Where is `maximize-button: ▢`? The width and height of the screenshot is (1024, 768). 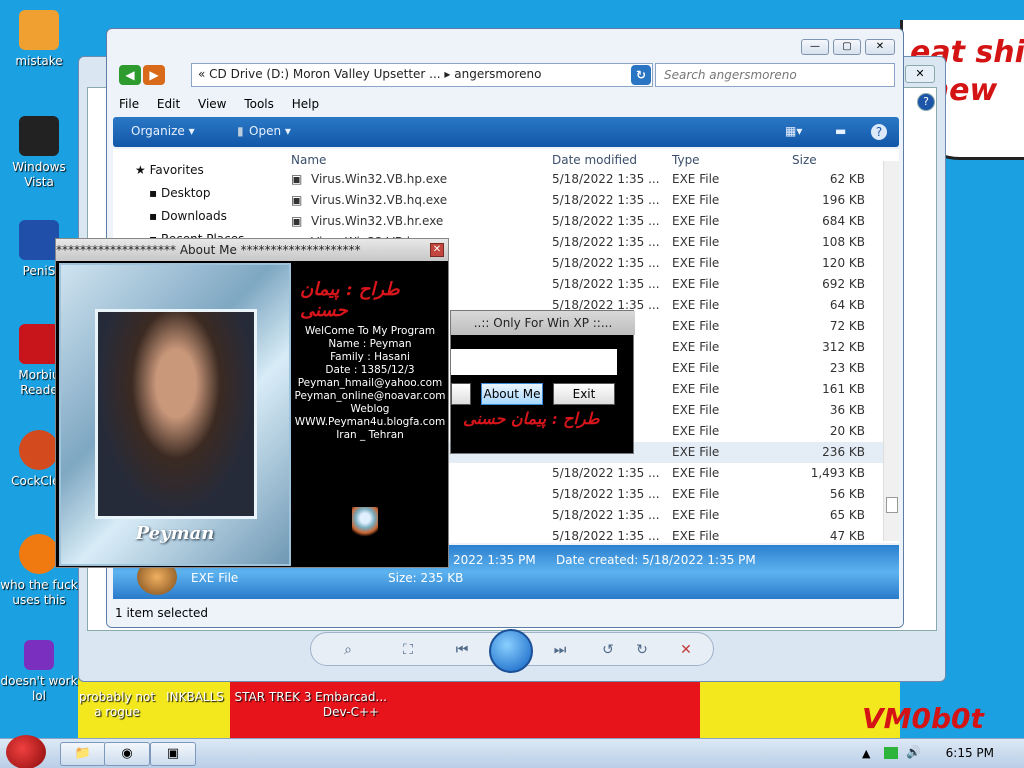
maximize-button: ▢ is located at coordinates (847, 47).